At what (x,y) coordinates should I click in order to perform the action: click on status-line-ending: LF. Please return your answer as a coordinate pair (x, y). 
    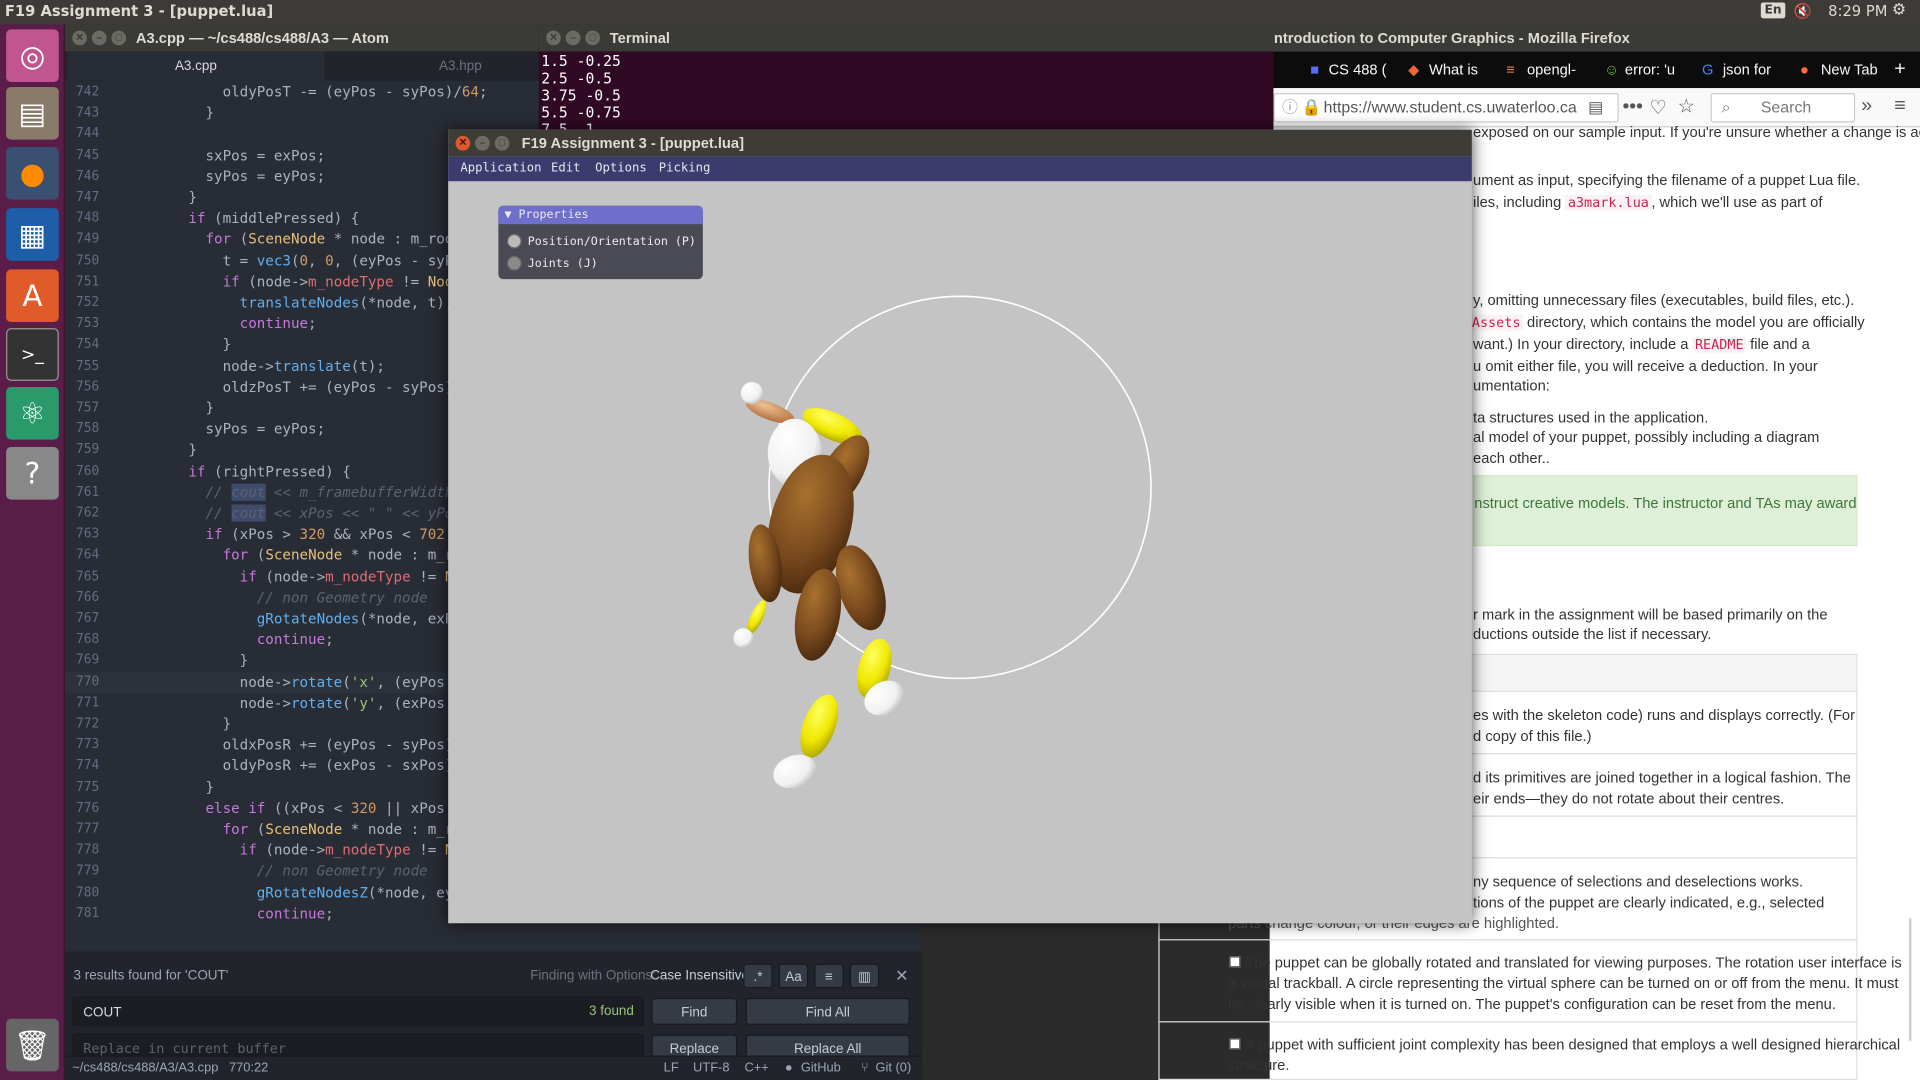
    Looking at the image, I should click on (671, 1068).